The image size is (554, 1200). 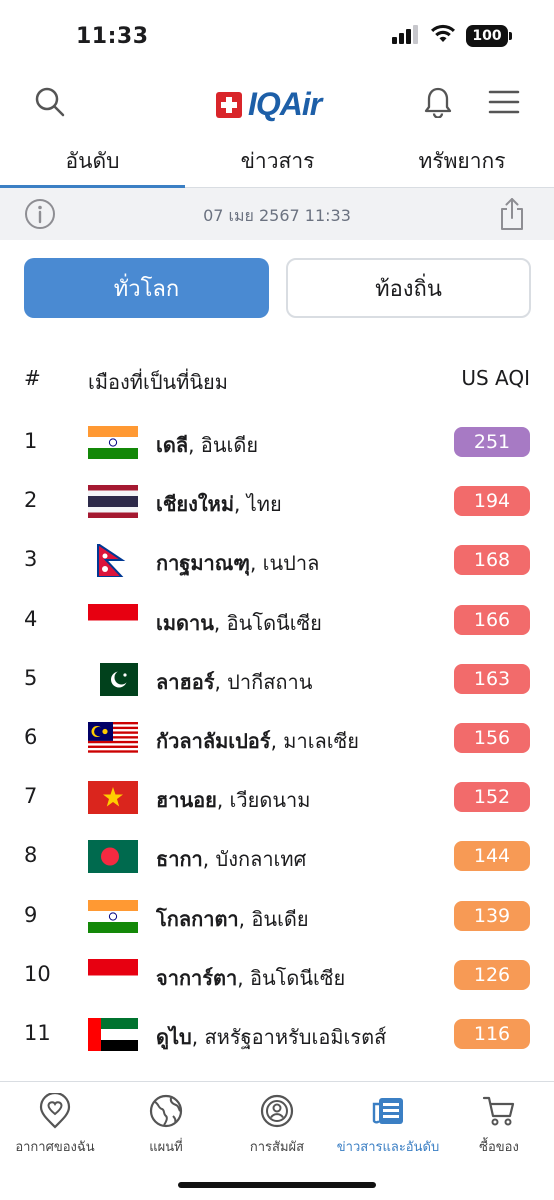 I want to click on city-name: ลาฮอร์, ปากีสถาน, so click(x=234, y=682).